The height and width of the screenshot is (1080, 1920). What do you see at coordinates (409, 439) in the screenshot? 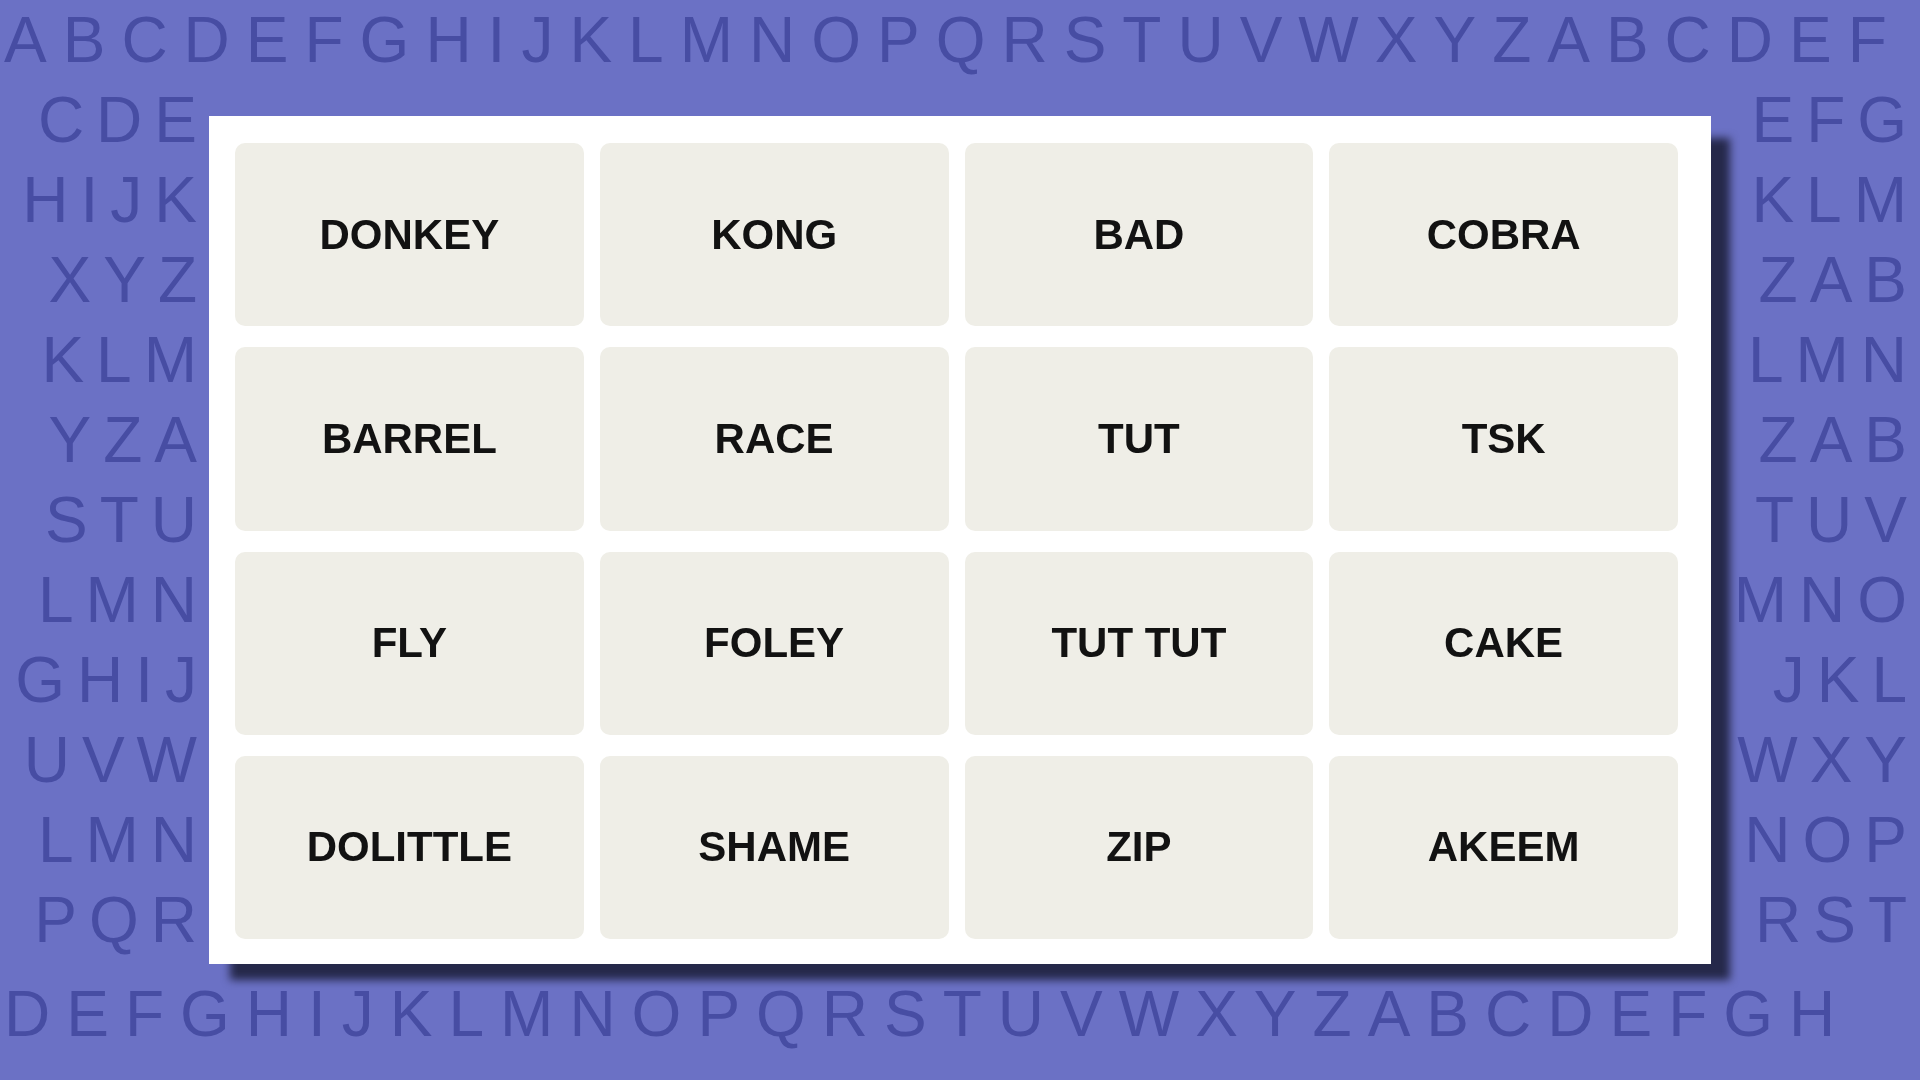
I see `word-tile: BARREL` at bounding box center [409, 439].